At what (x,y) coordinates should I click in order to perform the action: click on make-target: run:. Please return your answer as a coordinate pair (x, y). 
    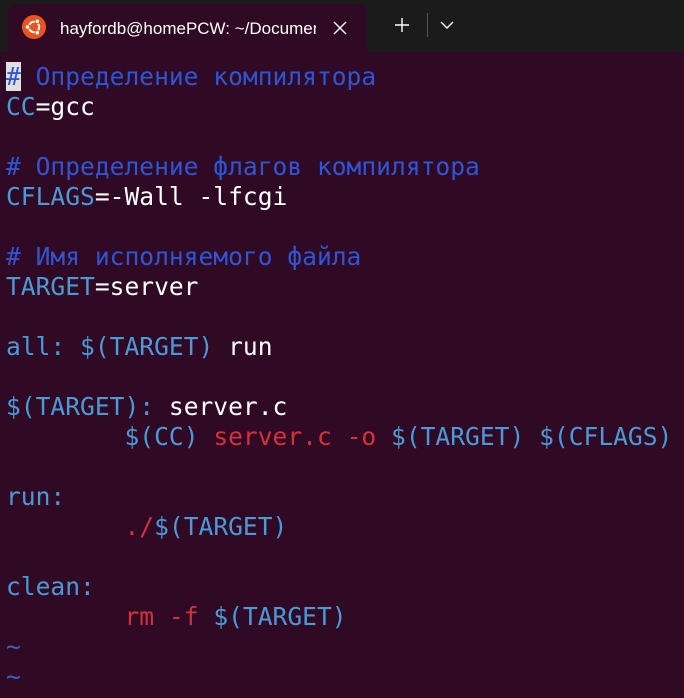
    Looking at the image, I should click on (36, 496).